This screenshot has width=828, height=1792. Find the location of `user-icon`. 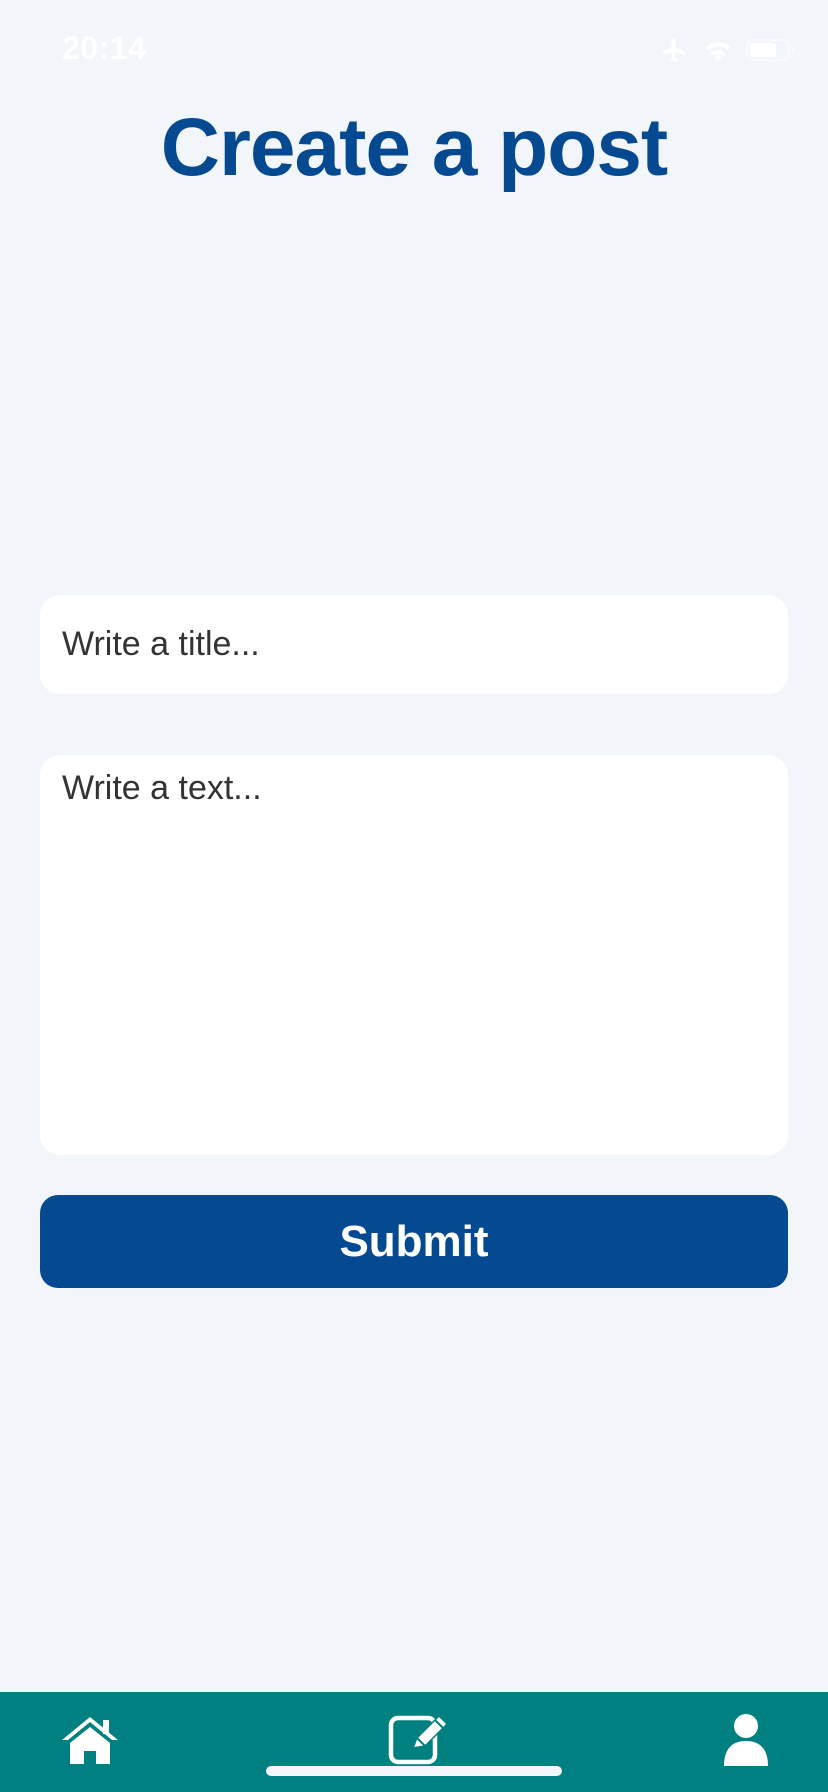

user-icon is located at coordinates (746, 1742).